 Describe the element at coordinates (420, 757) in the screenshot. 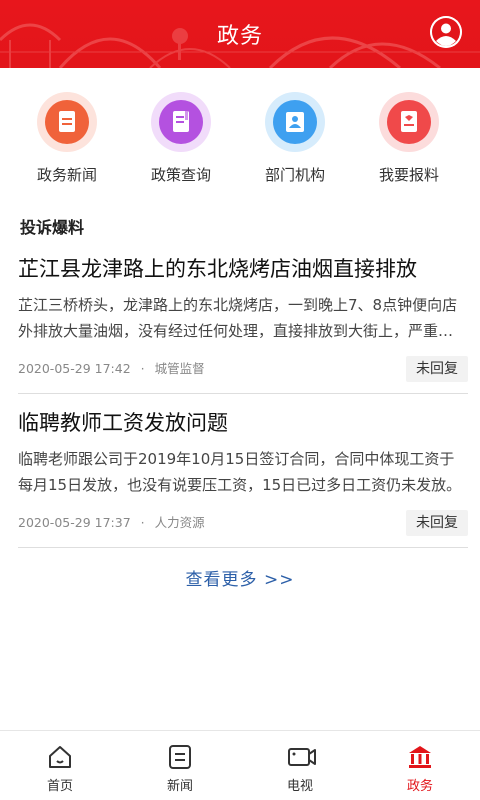

I see `government-building-icon` at that location.